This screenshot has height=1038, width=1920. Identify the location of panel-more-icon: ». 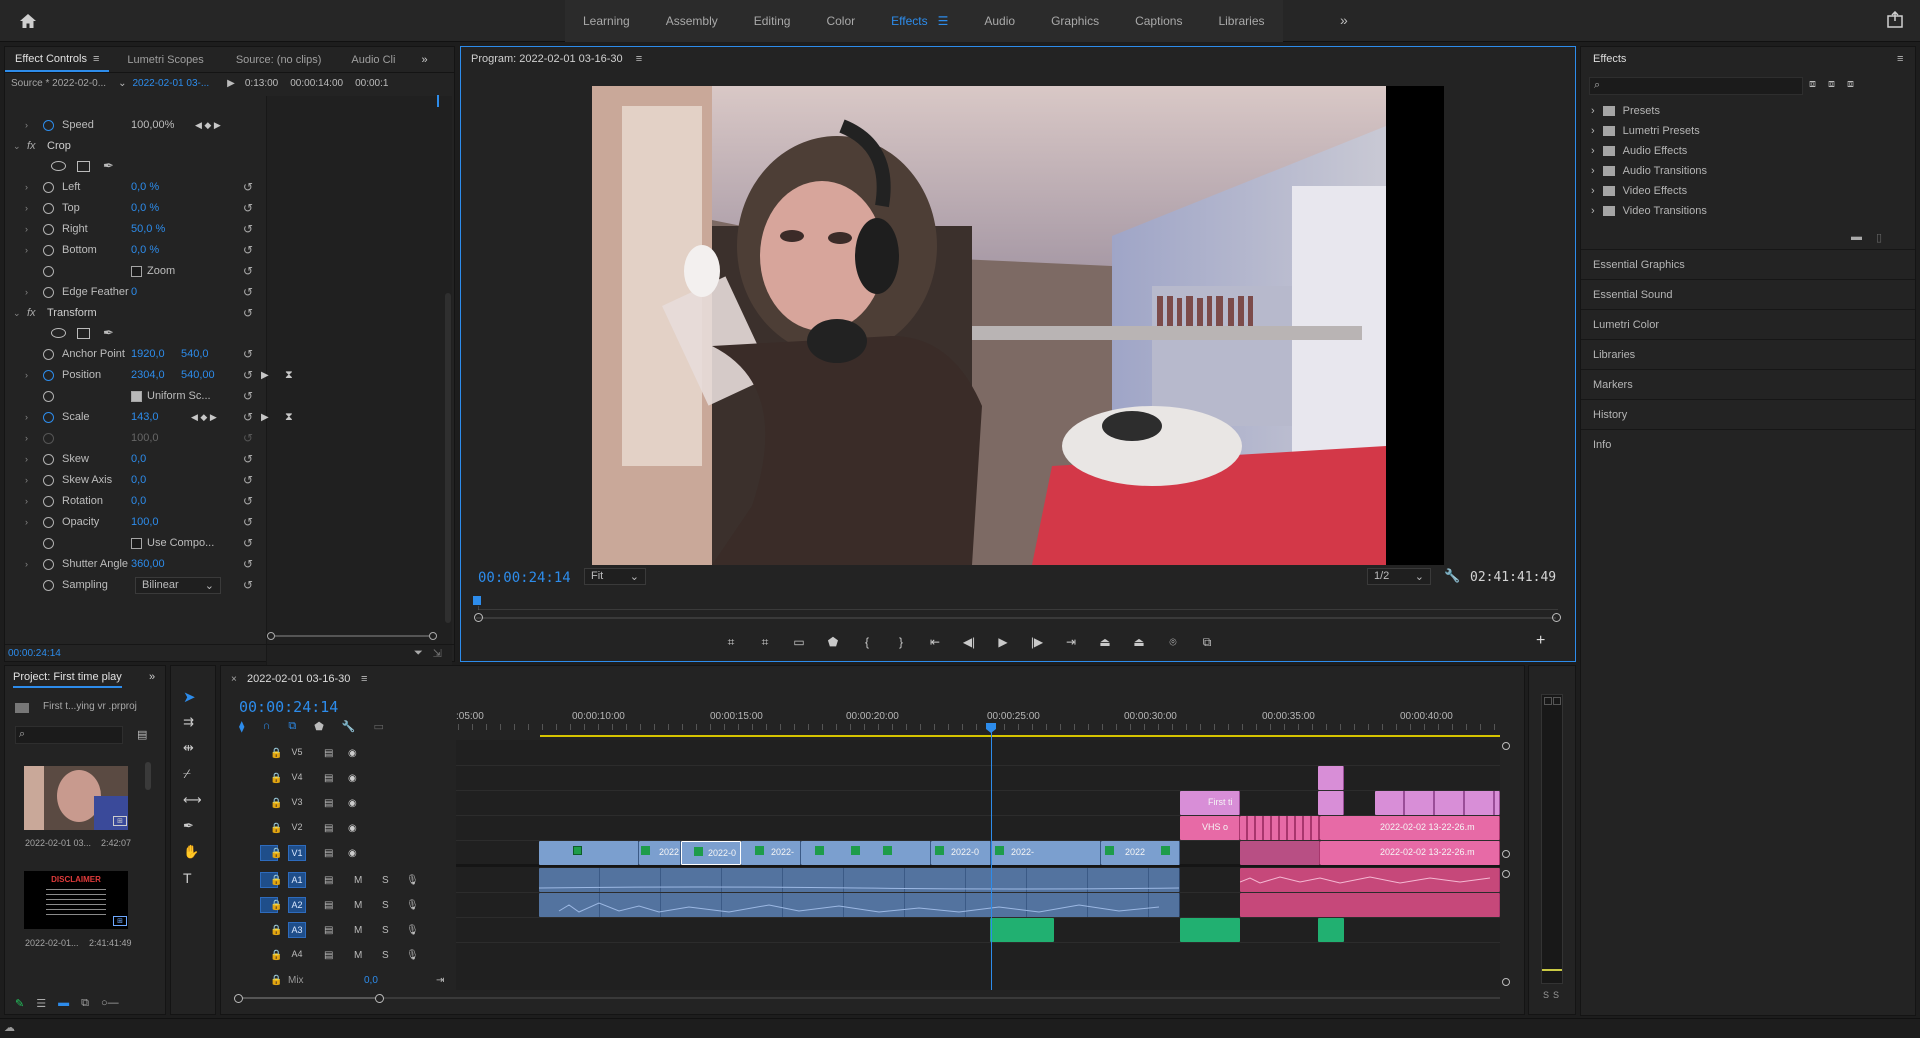
(152, 677).